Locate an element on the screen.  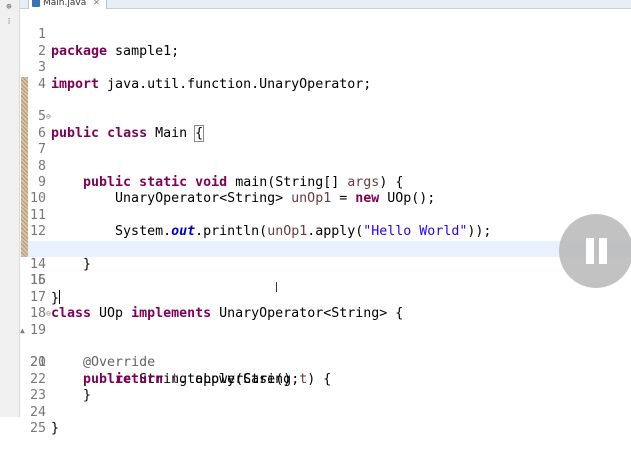
close-tab-icon: ✕ is located at coordinates (96, 3).